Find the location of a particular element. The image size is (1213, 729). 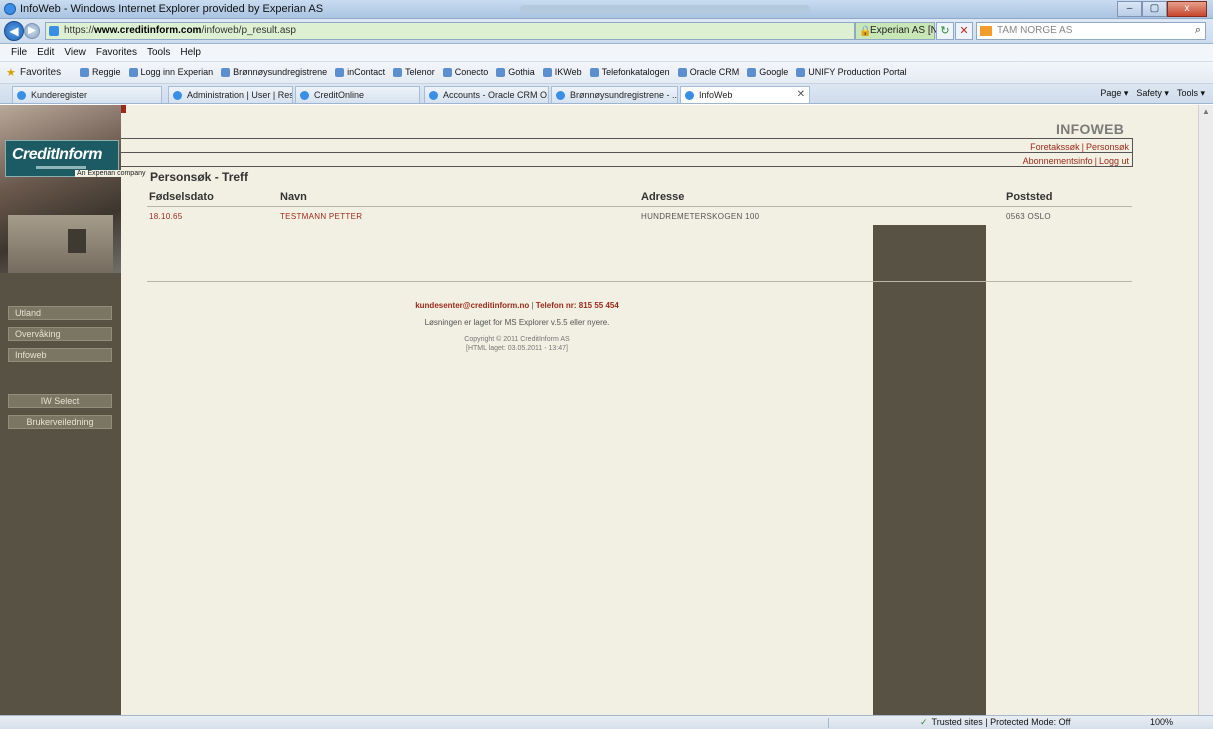

close-window-button: x is located at coordinates (1187, 9).